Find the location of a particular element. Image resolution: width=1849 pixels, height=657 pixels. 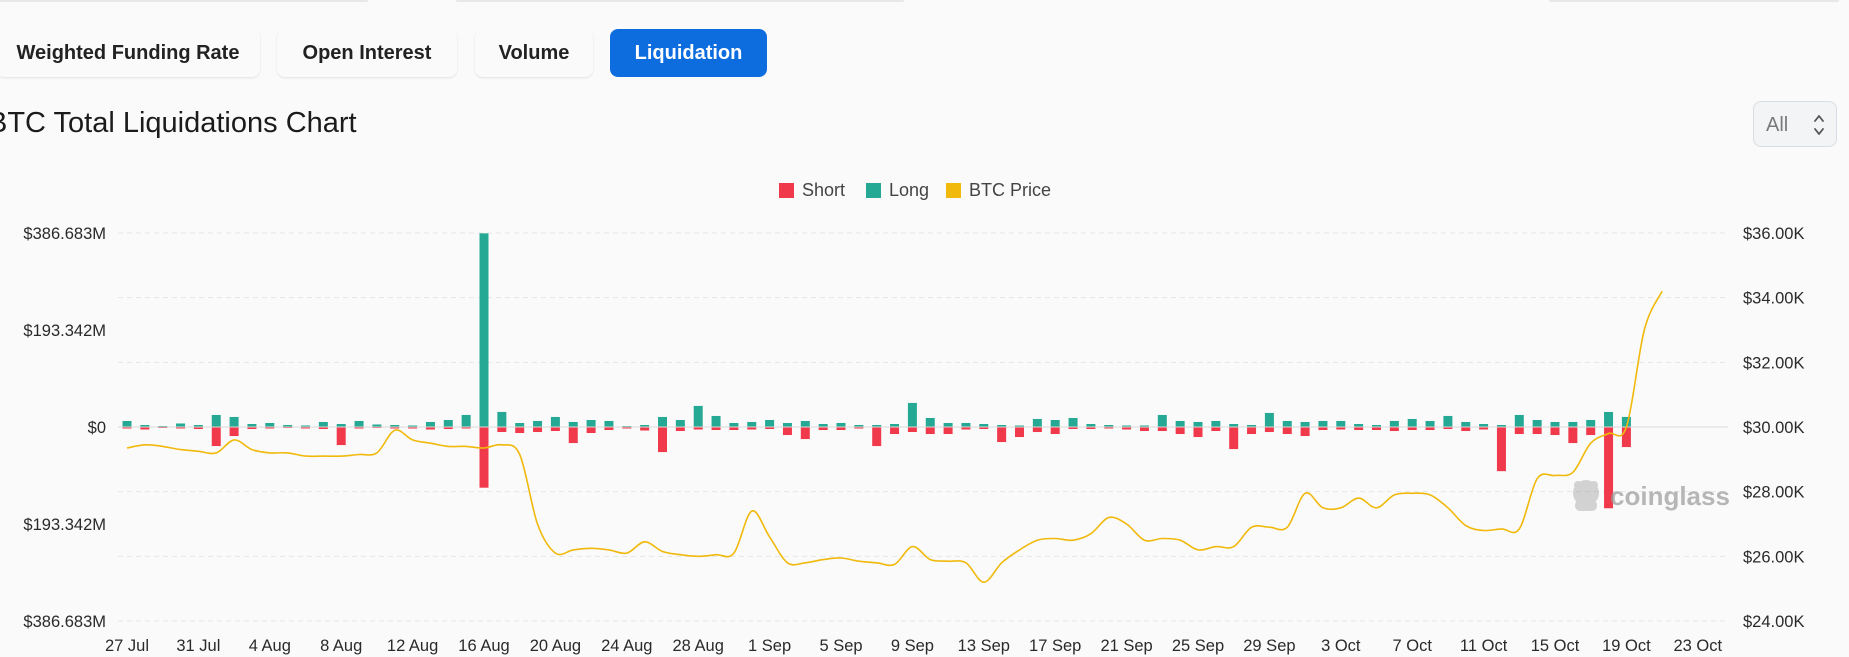

x-tick-label: 25 Sep is located at coordinates (1198, 646).